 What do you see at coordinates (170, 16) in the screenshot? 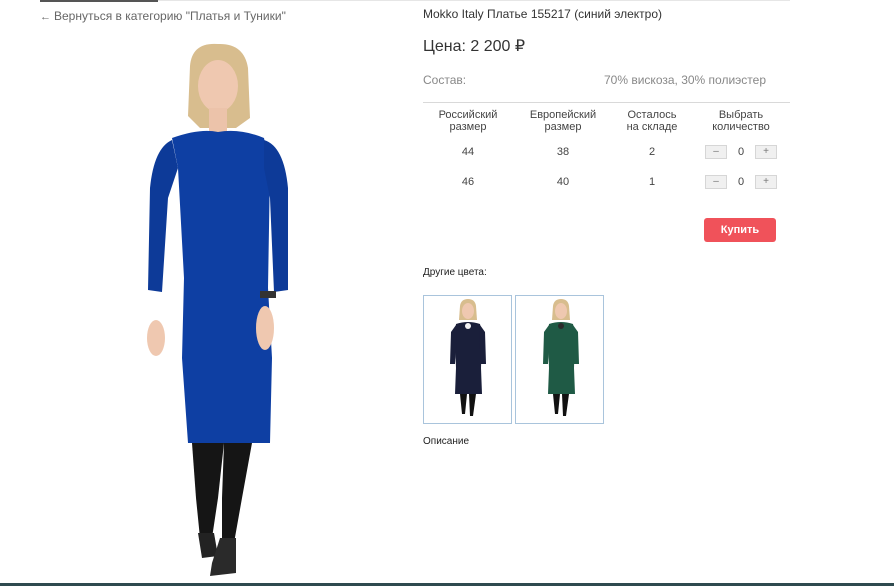
I see `back-link-label: Вернуться в категорию "Платья и Туники"` at bounding box center [170, 16].